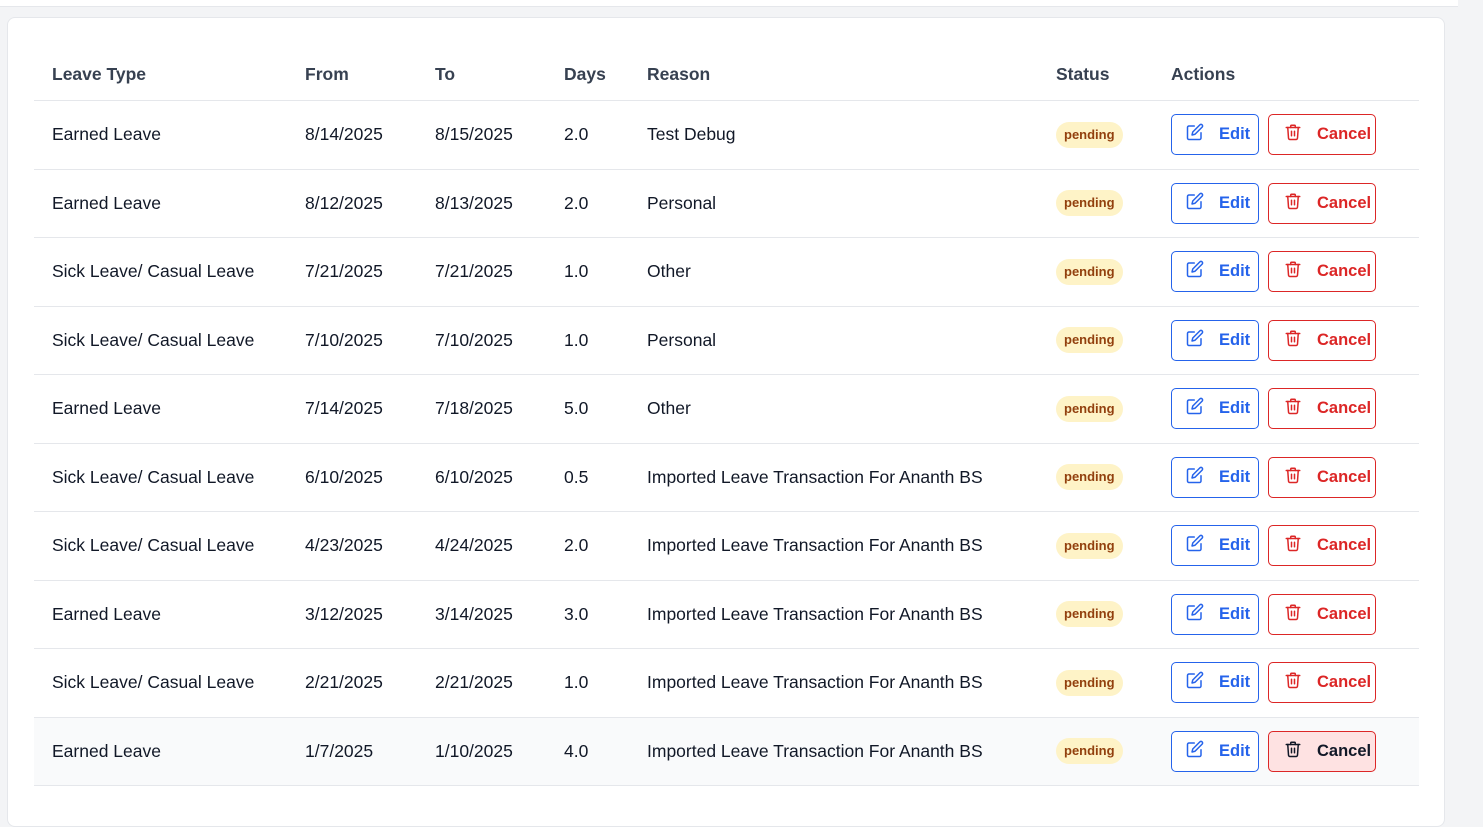 The width and height of the screenshot is (1483, 827). What do you see at coordinates (474, 750) in the screenshot?
I see `cell-to: 1/10/2025` at bounding box center [474, 750].